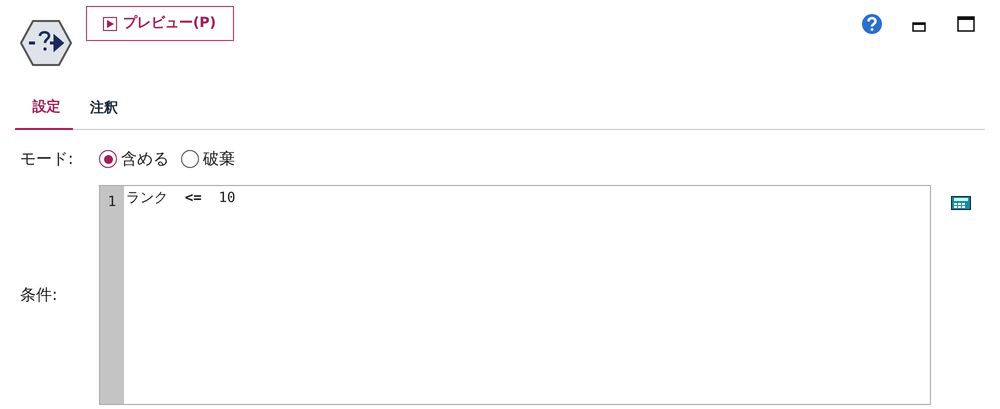 The height and width of the screenshot is (409, 1000). What do you see at coordinates (110, 23) in the screenshot?
I see `play-icon` at bounding box center [110, 23].